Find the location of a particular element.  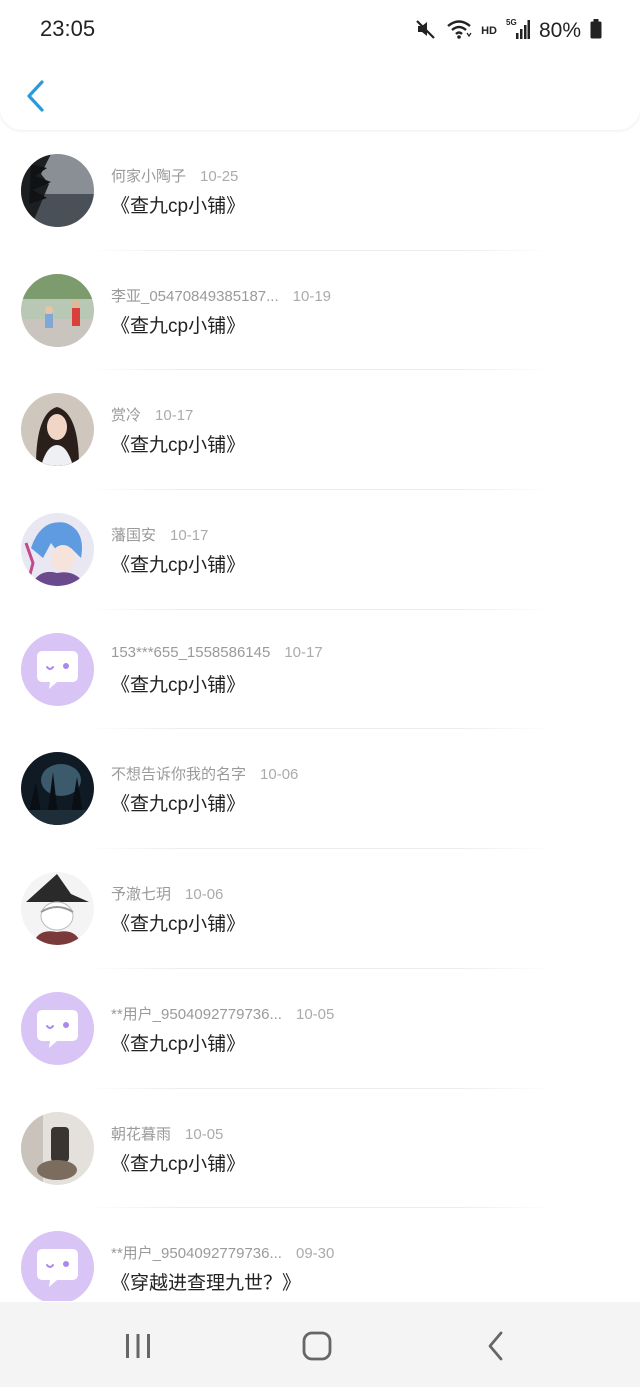

comment-row: 153***655_1558586145 10-17 《查九cp小铺》 is located at coordinates (320, 670).